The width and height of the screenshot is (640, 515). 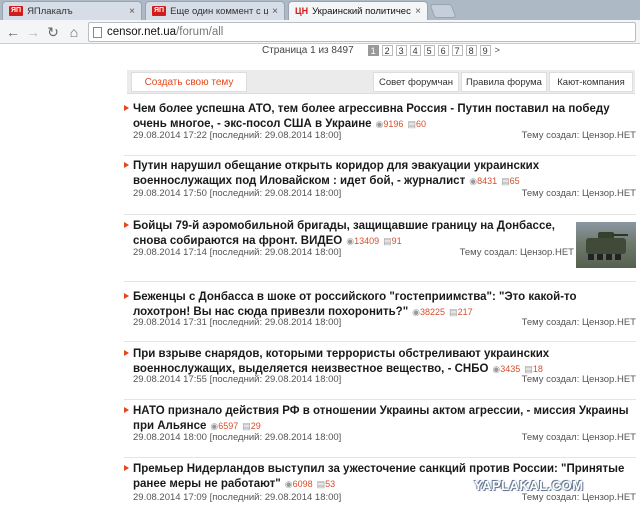 I want to click on tab-comment: ЯП Еще один коммент с цен ×, so click(x=215, y=10).